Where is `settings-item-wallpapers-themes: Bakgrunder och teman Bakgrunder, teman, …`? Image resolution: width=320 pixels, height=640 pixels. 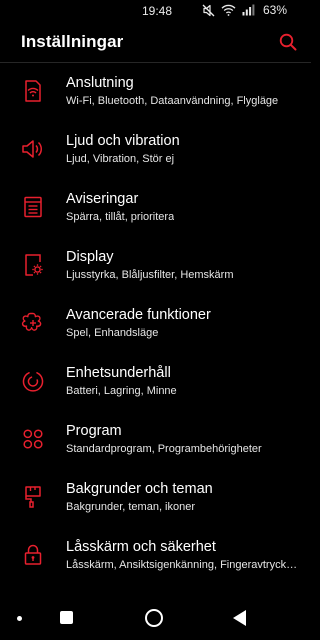
settings-item-wallpapers-themes: Bakgrunder och teman Bakgrunder, teman, … is located at coordinates (155, 498).